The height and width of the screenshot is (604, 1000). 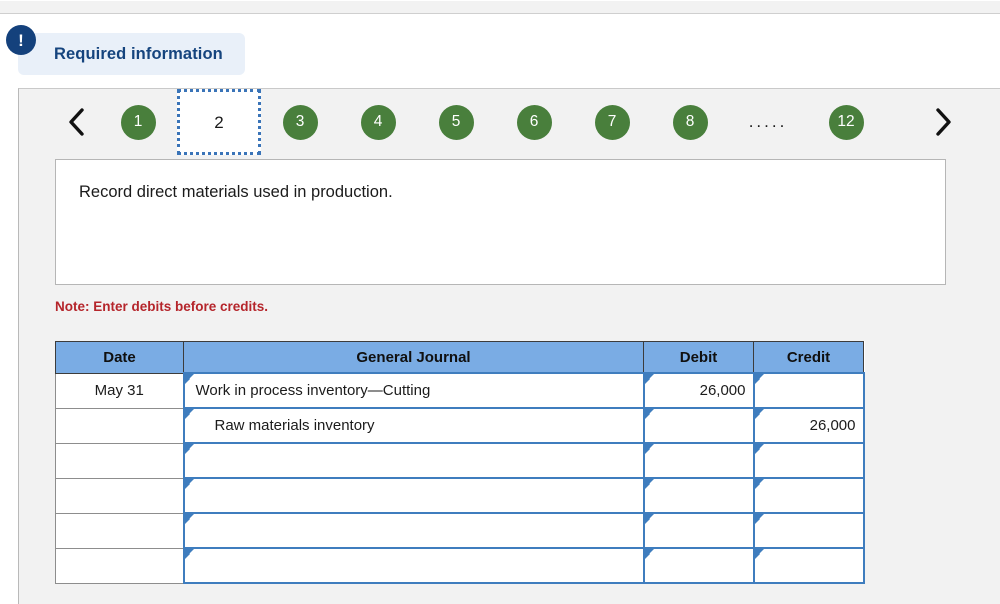 What do you see at coordinates (413, 425) in the screenshot?
I see `account-field: Raw materials inventory` at bounding box center [413, 425].